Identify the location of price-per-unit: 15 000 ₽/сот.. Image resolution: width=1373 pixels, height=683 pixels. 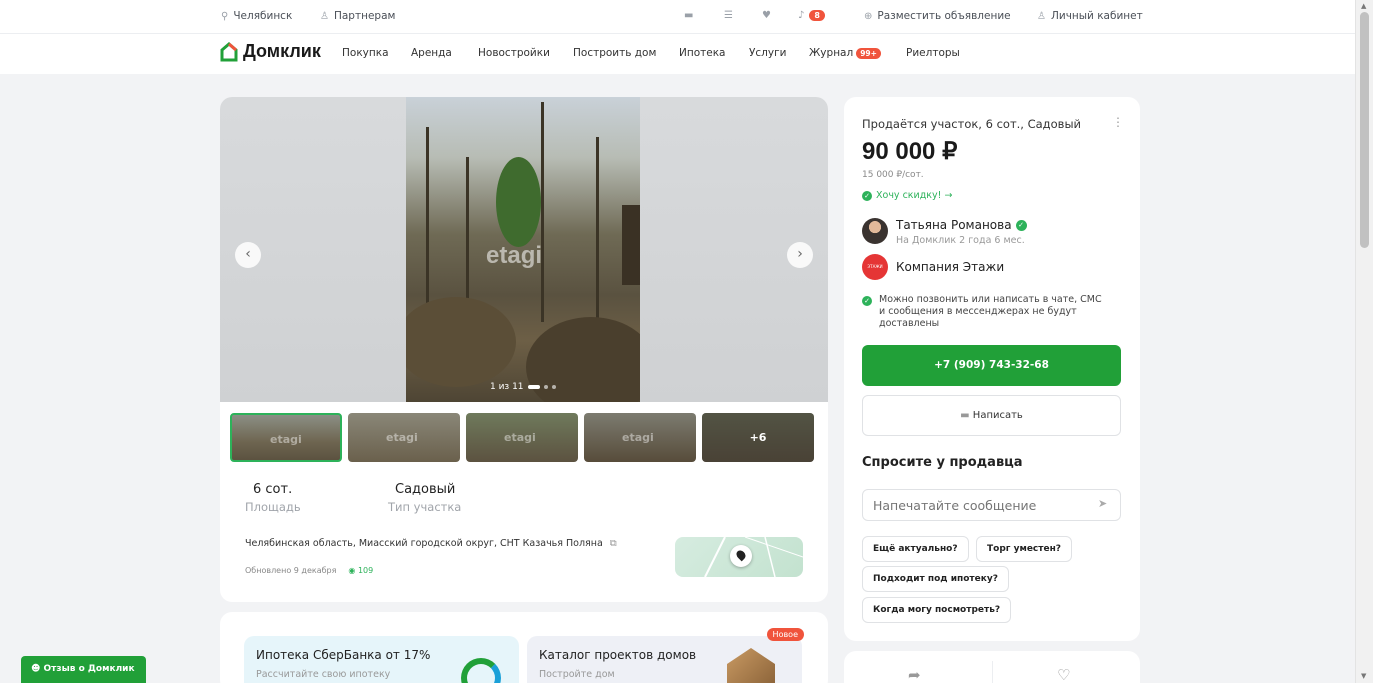
(893, 175).